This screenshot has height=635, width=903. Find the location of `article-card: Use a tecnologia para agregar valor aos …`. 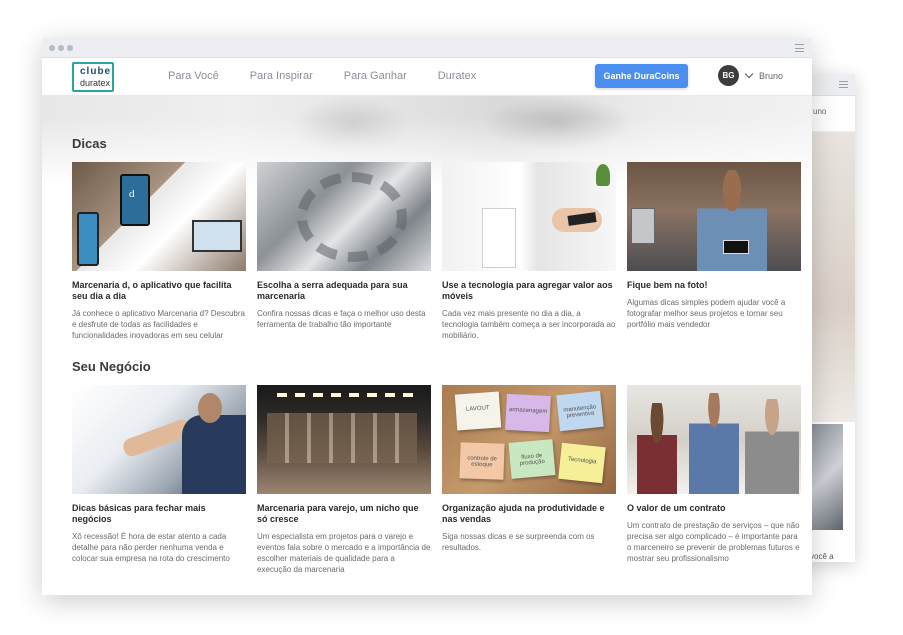

article-card: Use a tecnologia para agregar valor aos … is located at coordinates (529, 251).